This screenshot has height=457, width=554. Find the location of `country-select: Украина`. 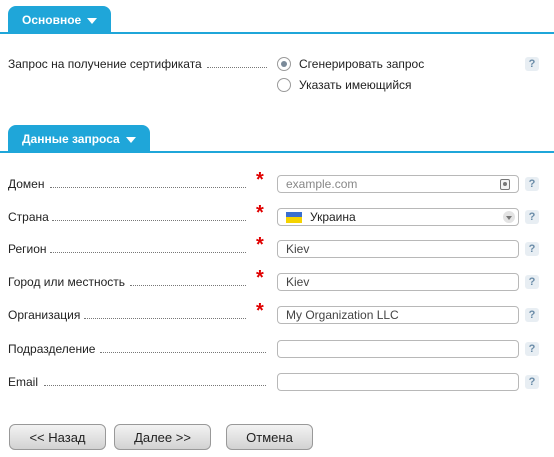

country-select: Украина is located at coordinates (398, 217).